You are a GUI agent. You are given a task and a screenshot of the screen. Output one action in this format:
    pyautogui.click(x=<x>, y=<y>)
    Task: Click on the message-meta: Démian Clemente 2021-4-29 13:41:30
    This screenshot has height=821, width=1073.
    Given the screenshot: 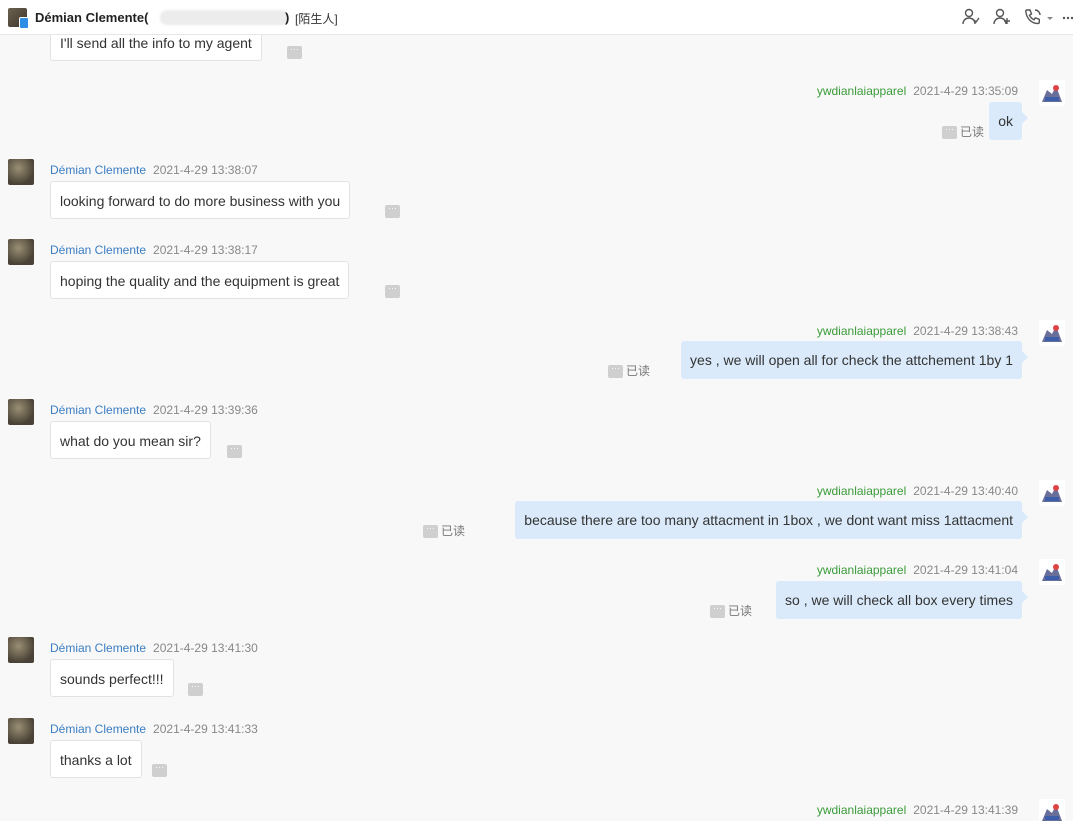 What is the action you would take?
    pyautogui.click(x=154, y=648)
    